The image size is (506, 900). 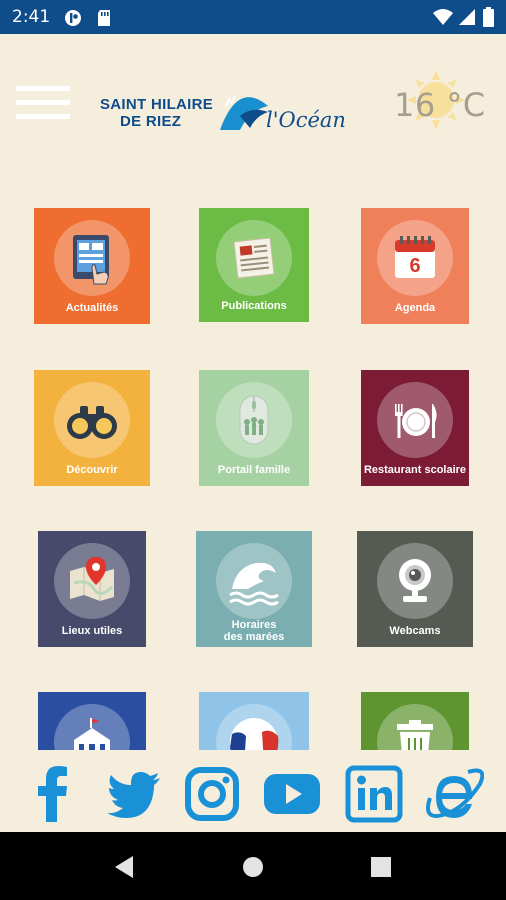 I want to click on tile-horaires-marees: Horaires des marées, so click(x=254, y=589).